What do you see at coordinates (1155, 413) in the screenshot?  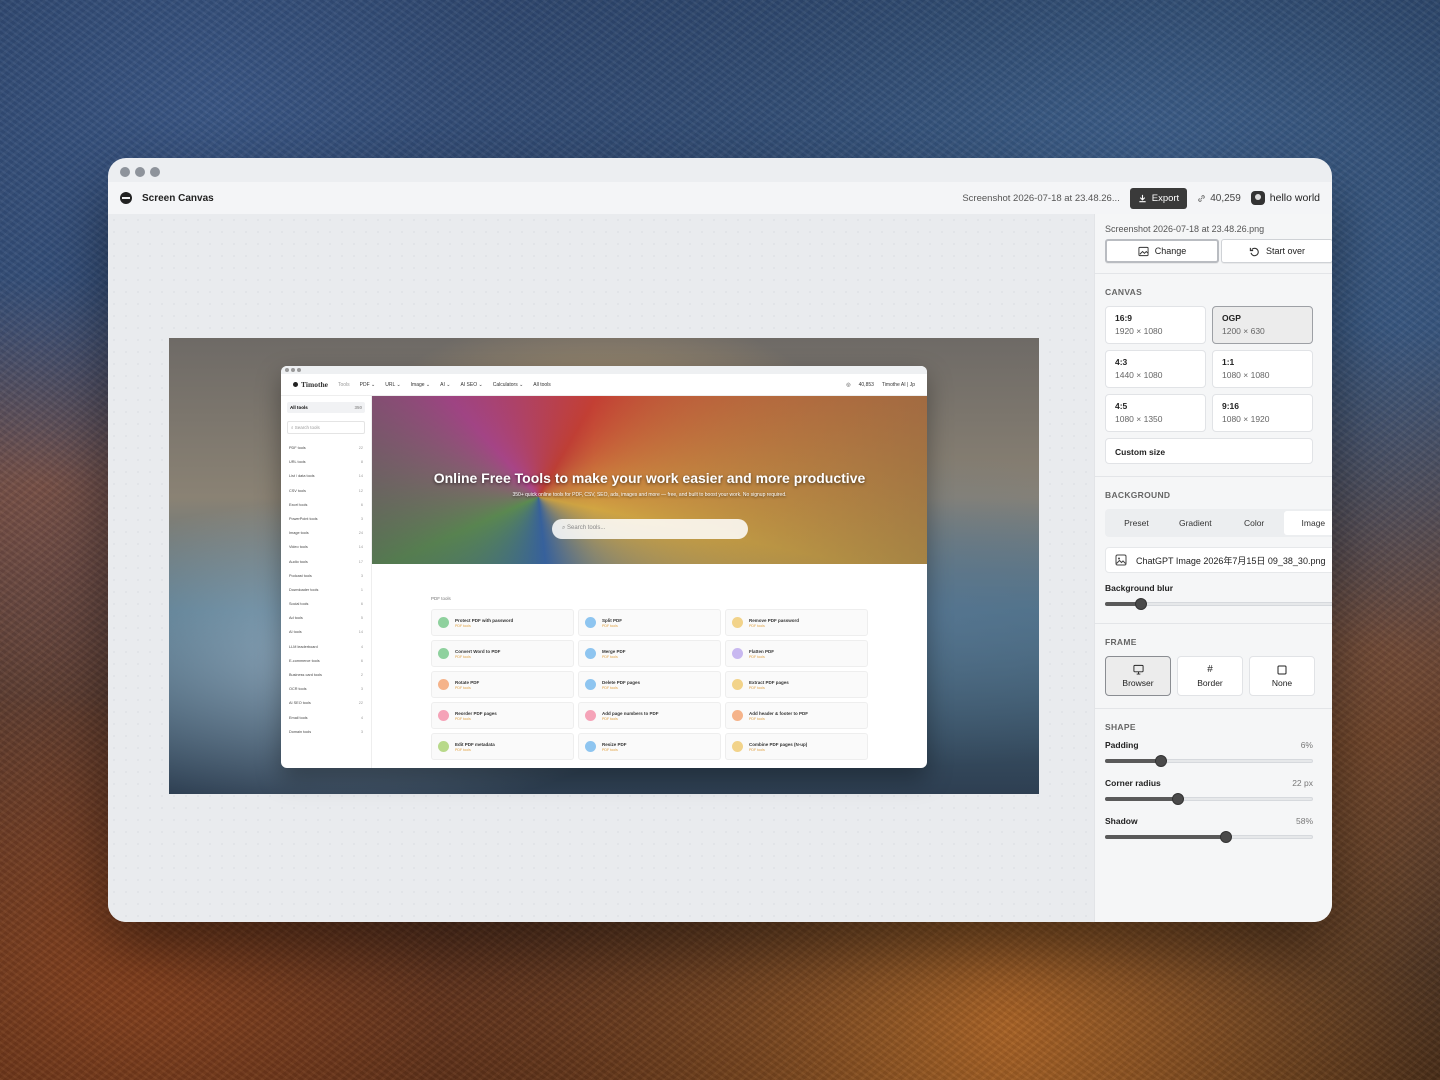 I see `canvas-option: 4:5 1080 × 1350` at bounding box center [1155, 413].